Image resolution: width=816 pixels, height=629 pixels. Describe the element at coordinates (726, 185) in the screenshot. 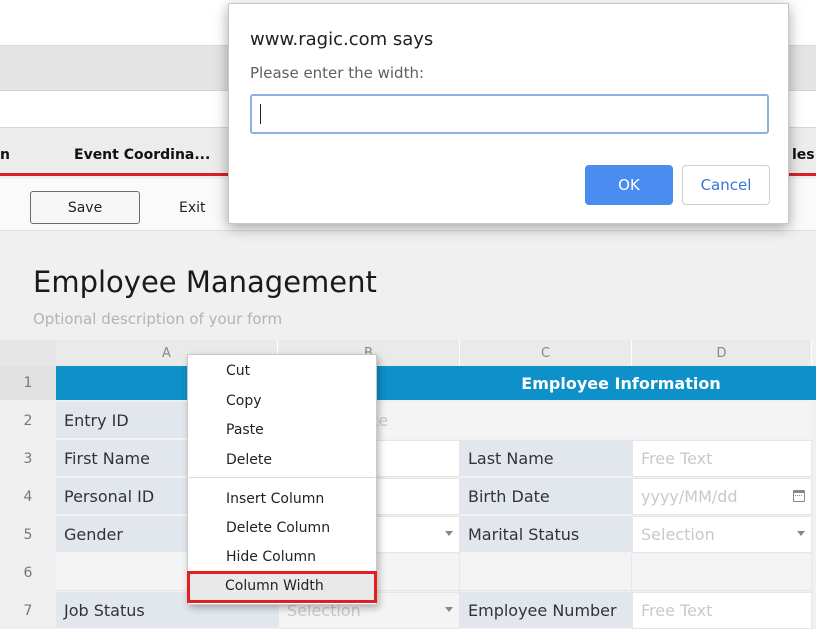

I see `cancel-button: Cancel` at that location.